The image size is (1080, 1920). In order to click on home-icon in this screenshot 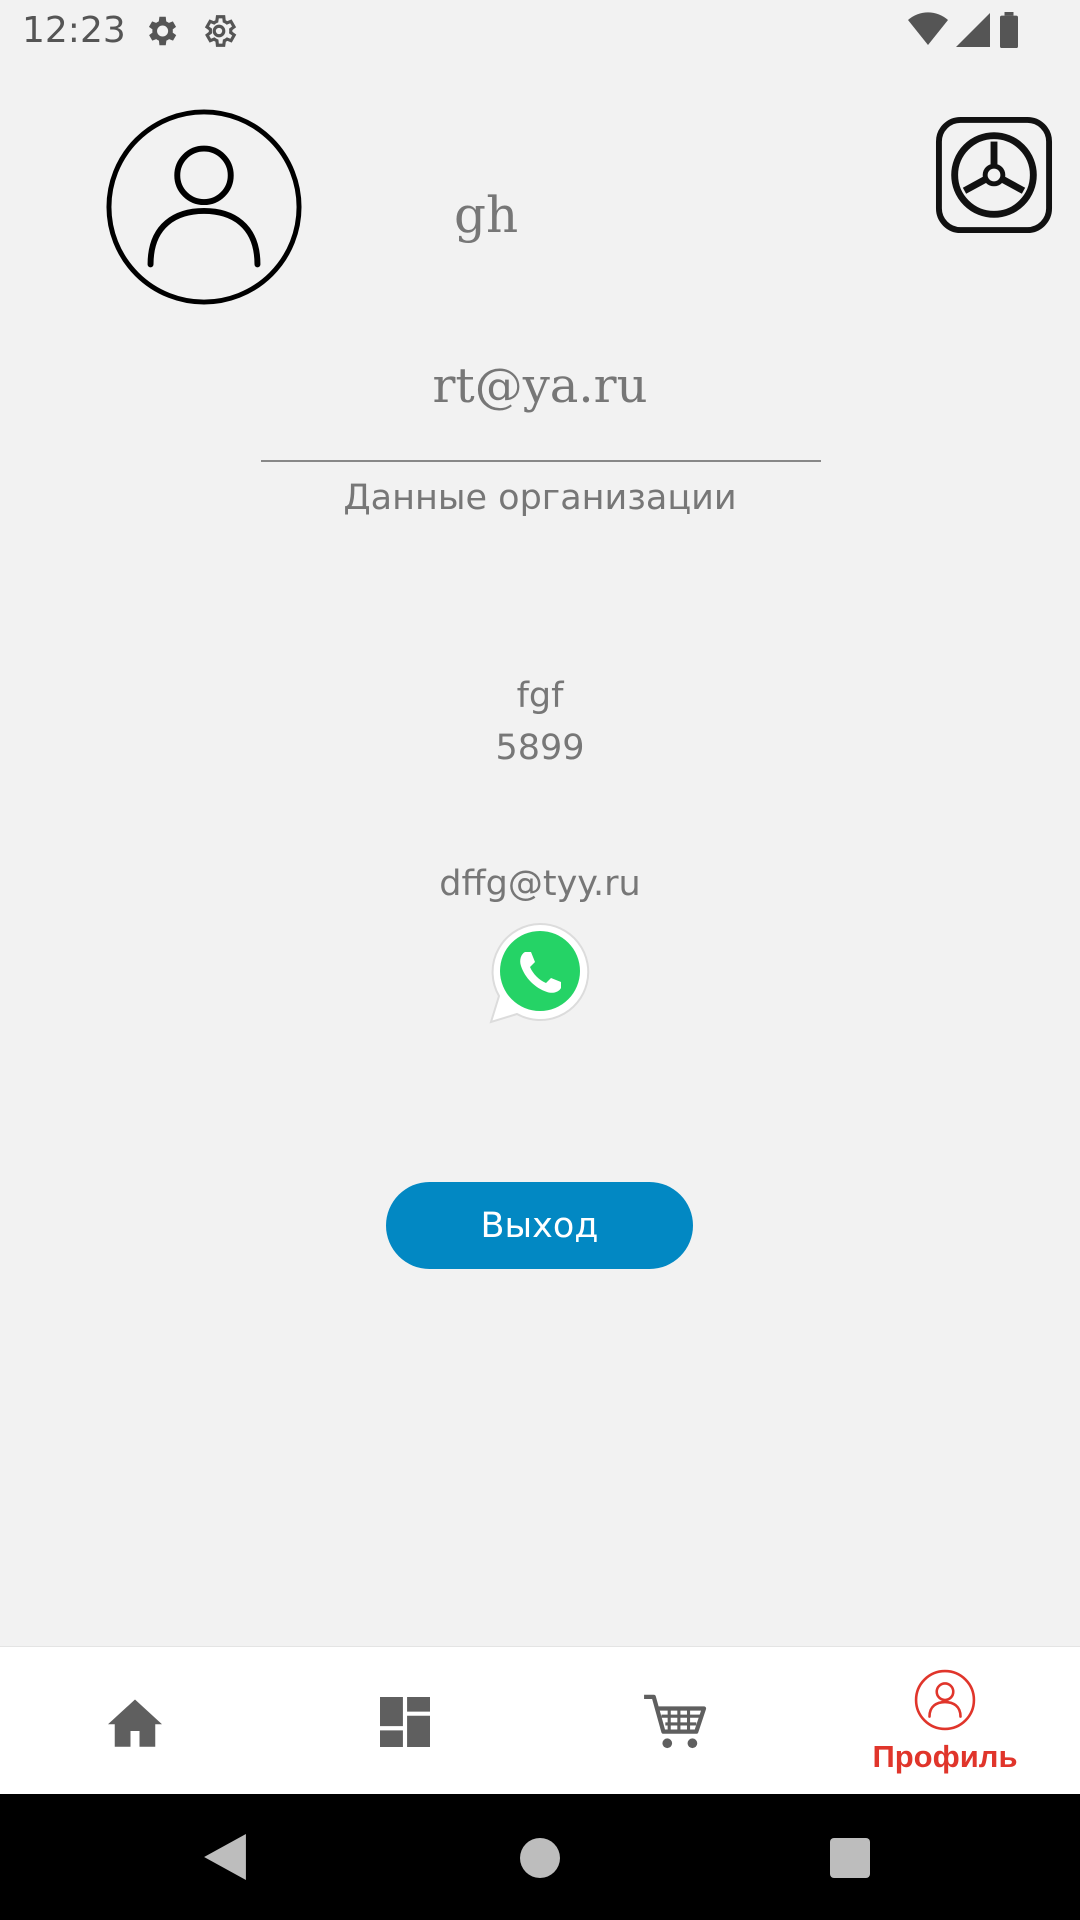, I will do `click(135, 1723)`.